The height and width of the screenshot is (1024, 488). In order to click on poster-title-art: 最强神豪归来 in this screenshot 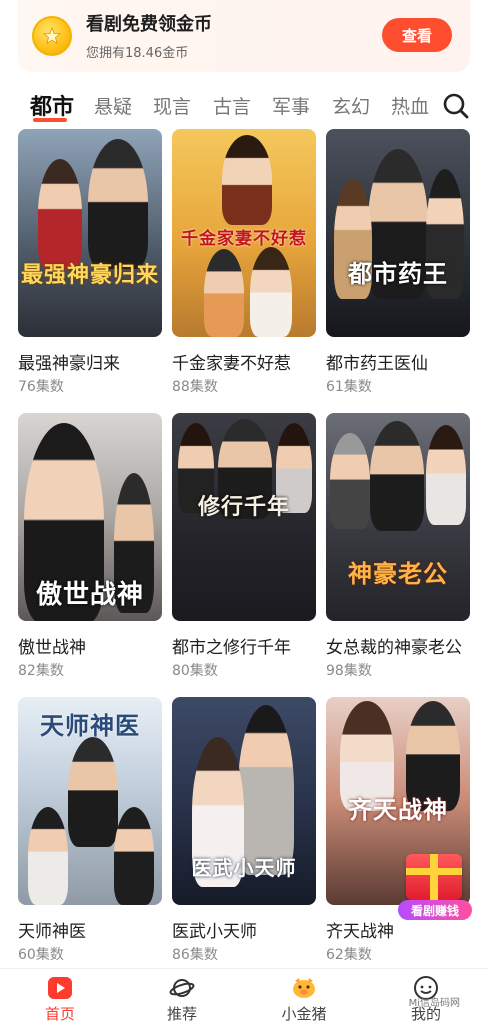, I will do `click(89, 275)`.